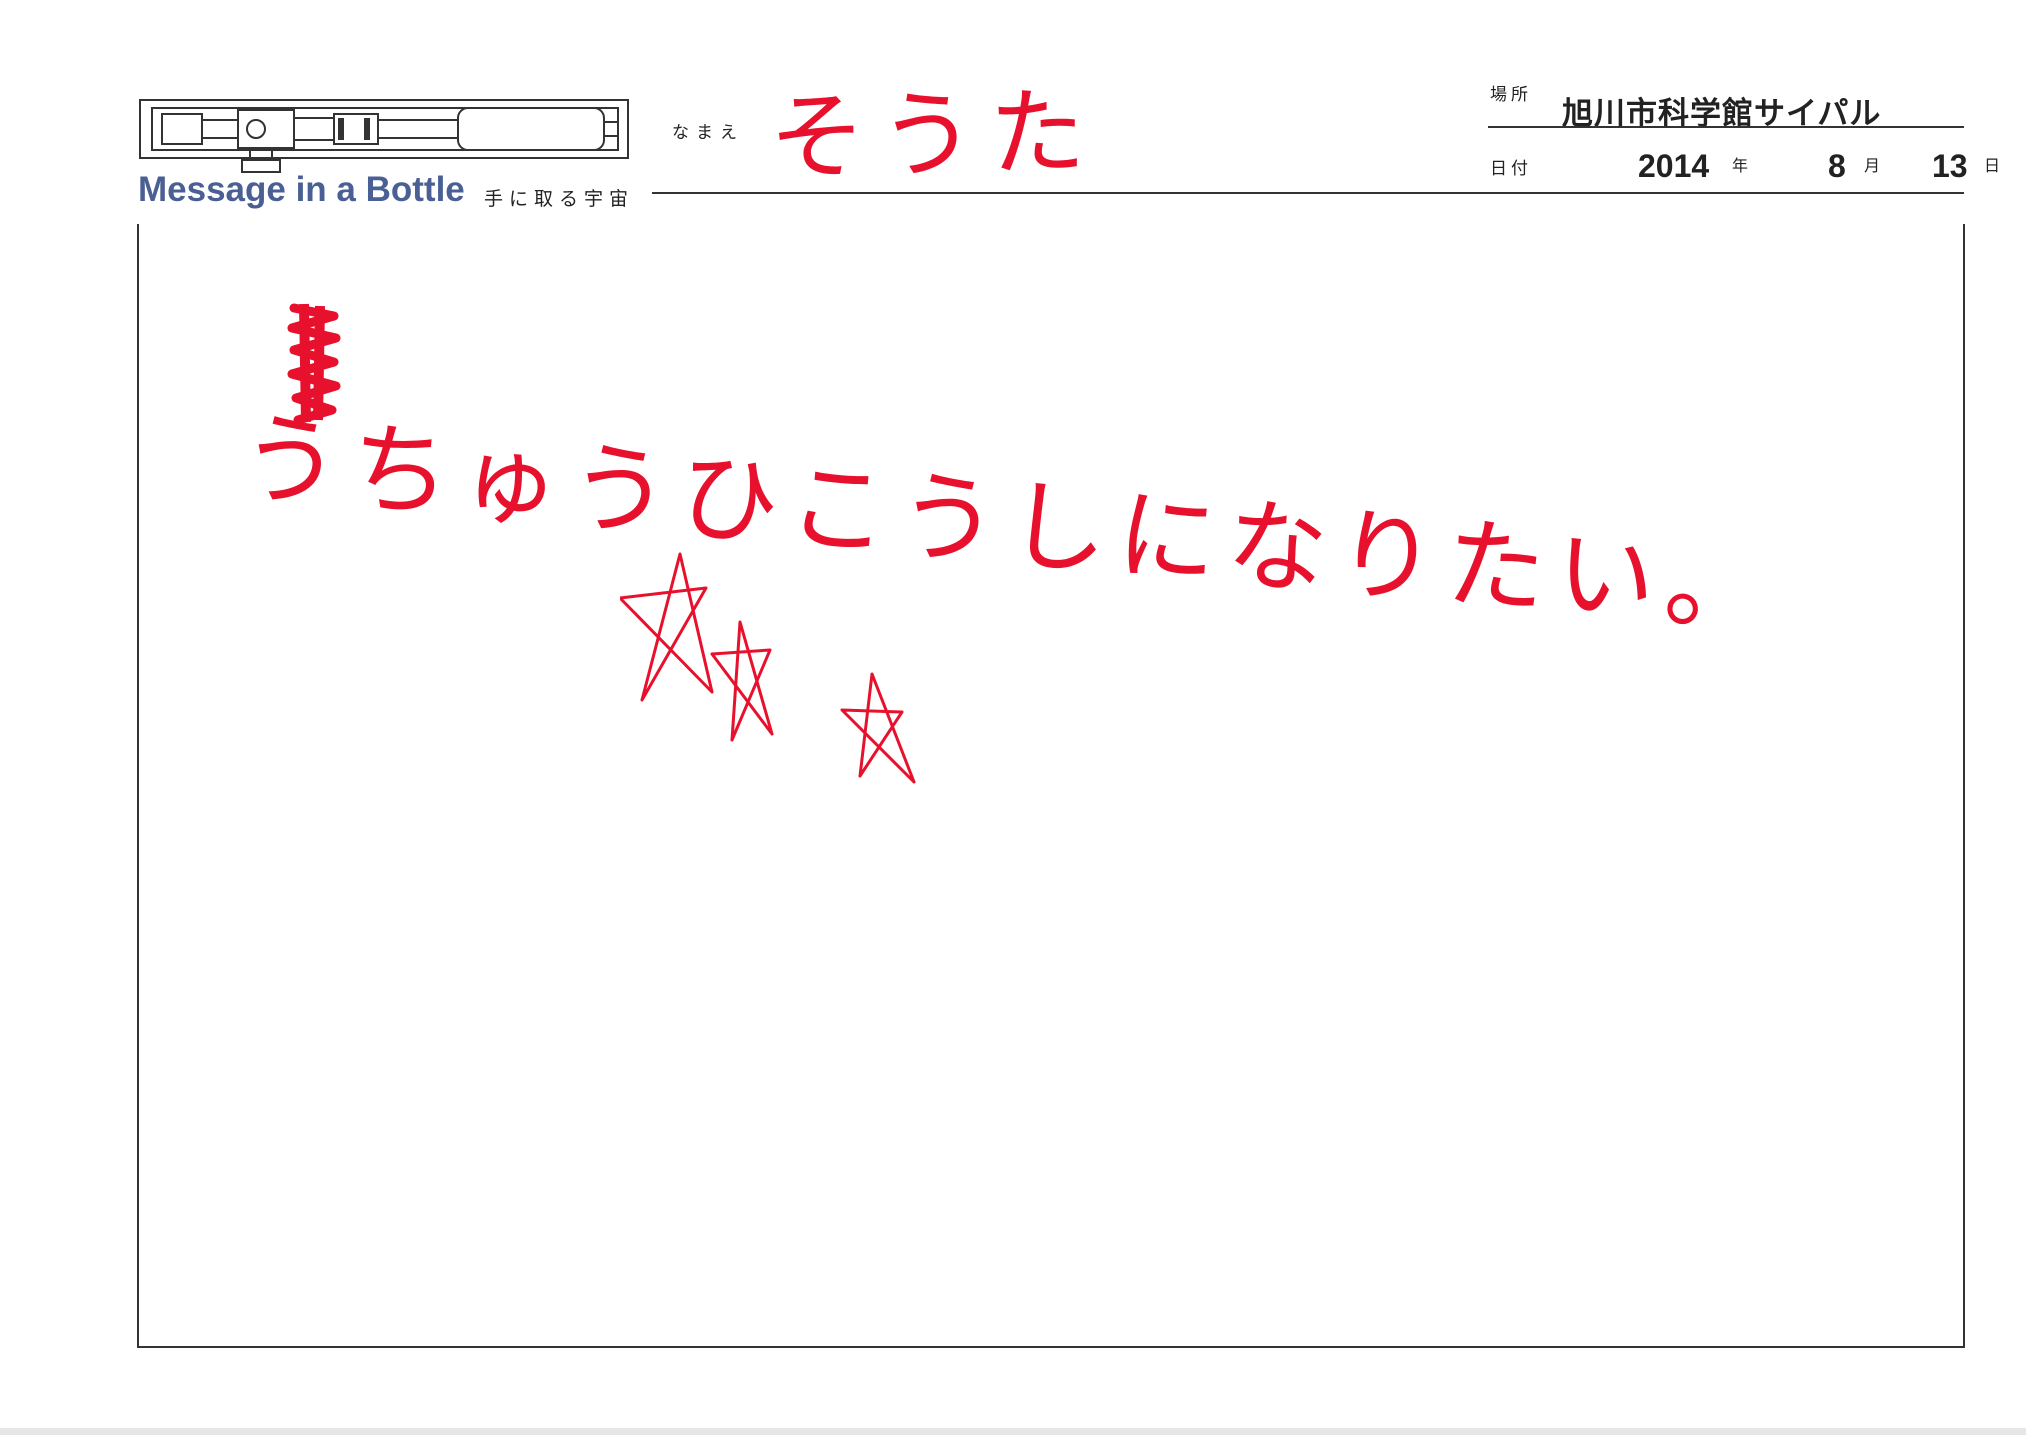  Describe the element at coordinates (934, 135) in the screenshot. I see `handwritten-name: そうた` at that location.